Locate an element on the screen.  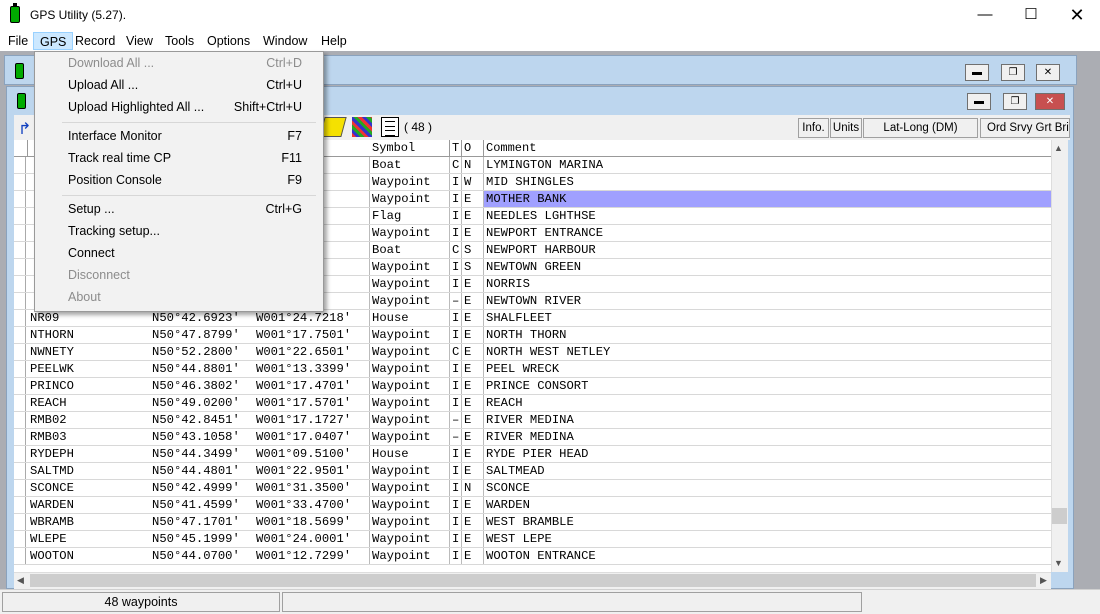
latitude-cell: N50°47.8799' is located at coordinates (196, 335).